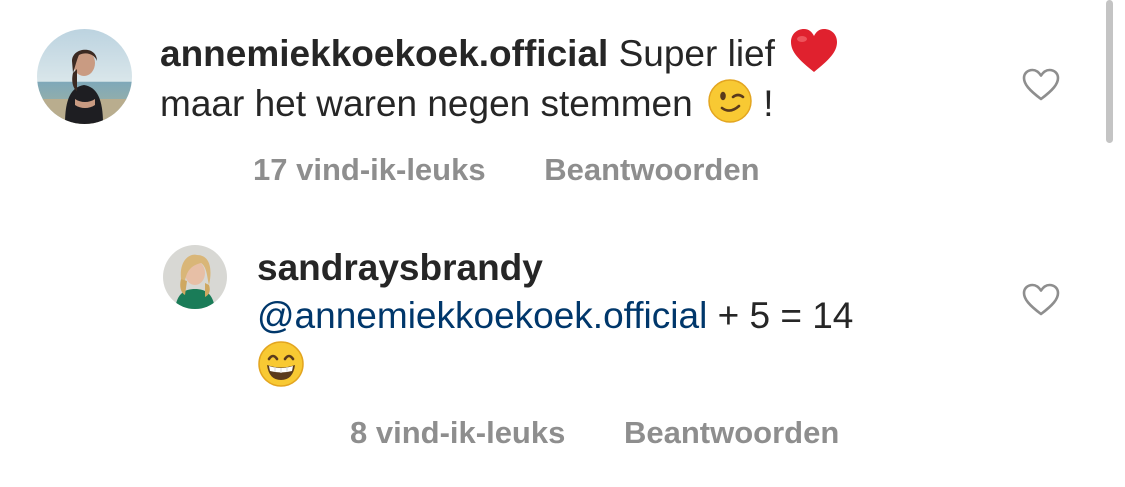 This screenshot has width=1125, height=487. What do you see at coordinates (814, 51) in the screenshot?
I see `red-heart-icon` at bounding box center [814, 51].